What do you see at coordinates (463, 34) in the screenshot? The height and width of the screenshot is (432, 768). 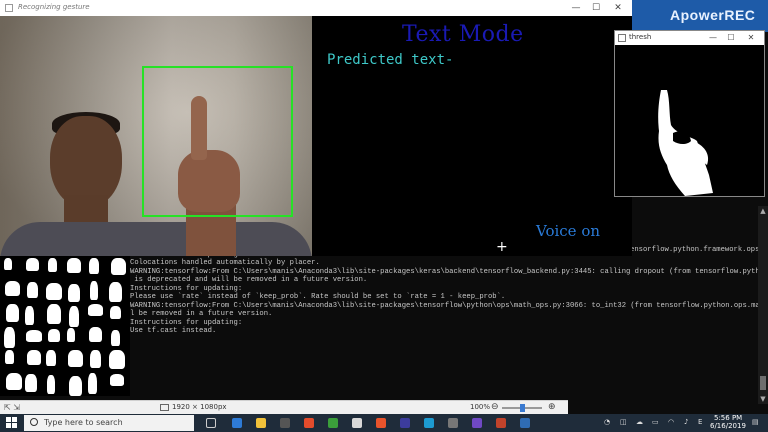 I see `mode-title: Text Mode` at bounding box center [463, 34].